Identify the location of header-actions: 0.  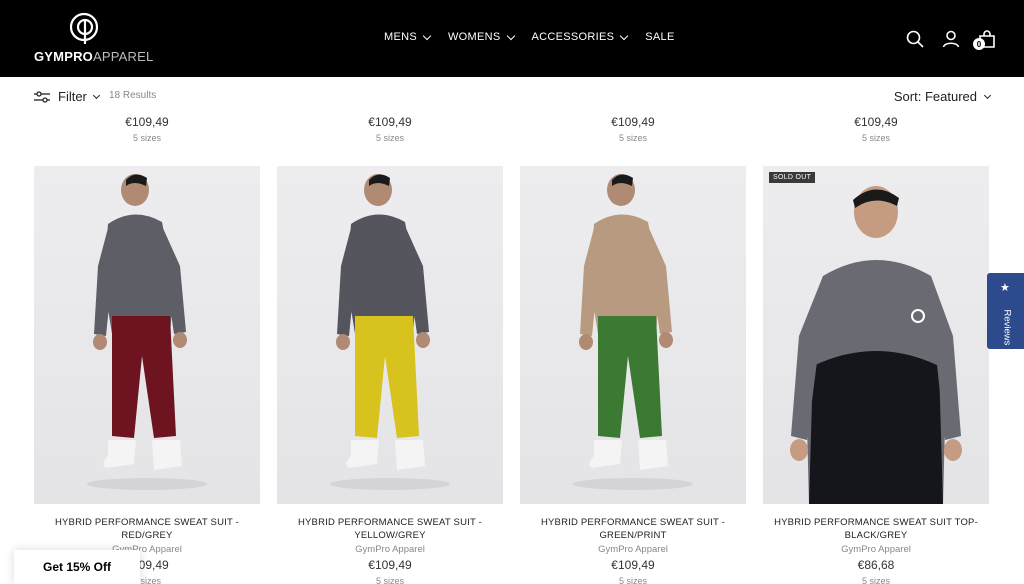
(951, 39).